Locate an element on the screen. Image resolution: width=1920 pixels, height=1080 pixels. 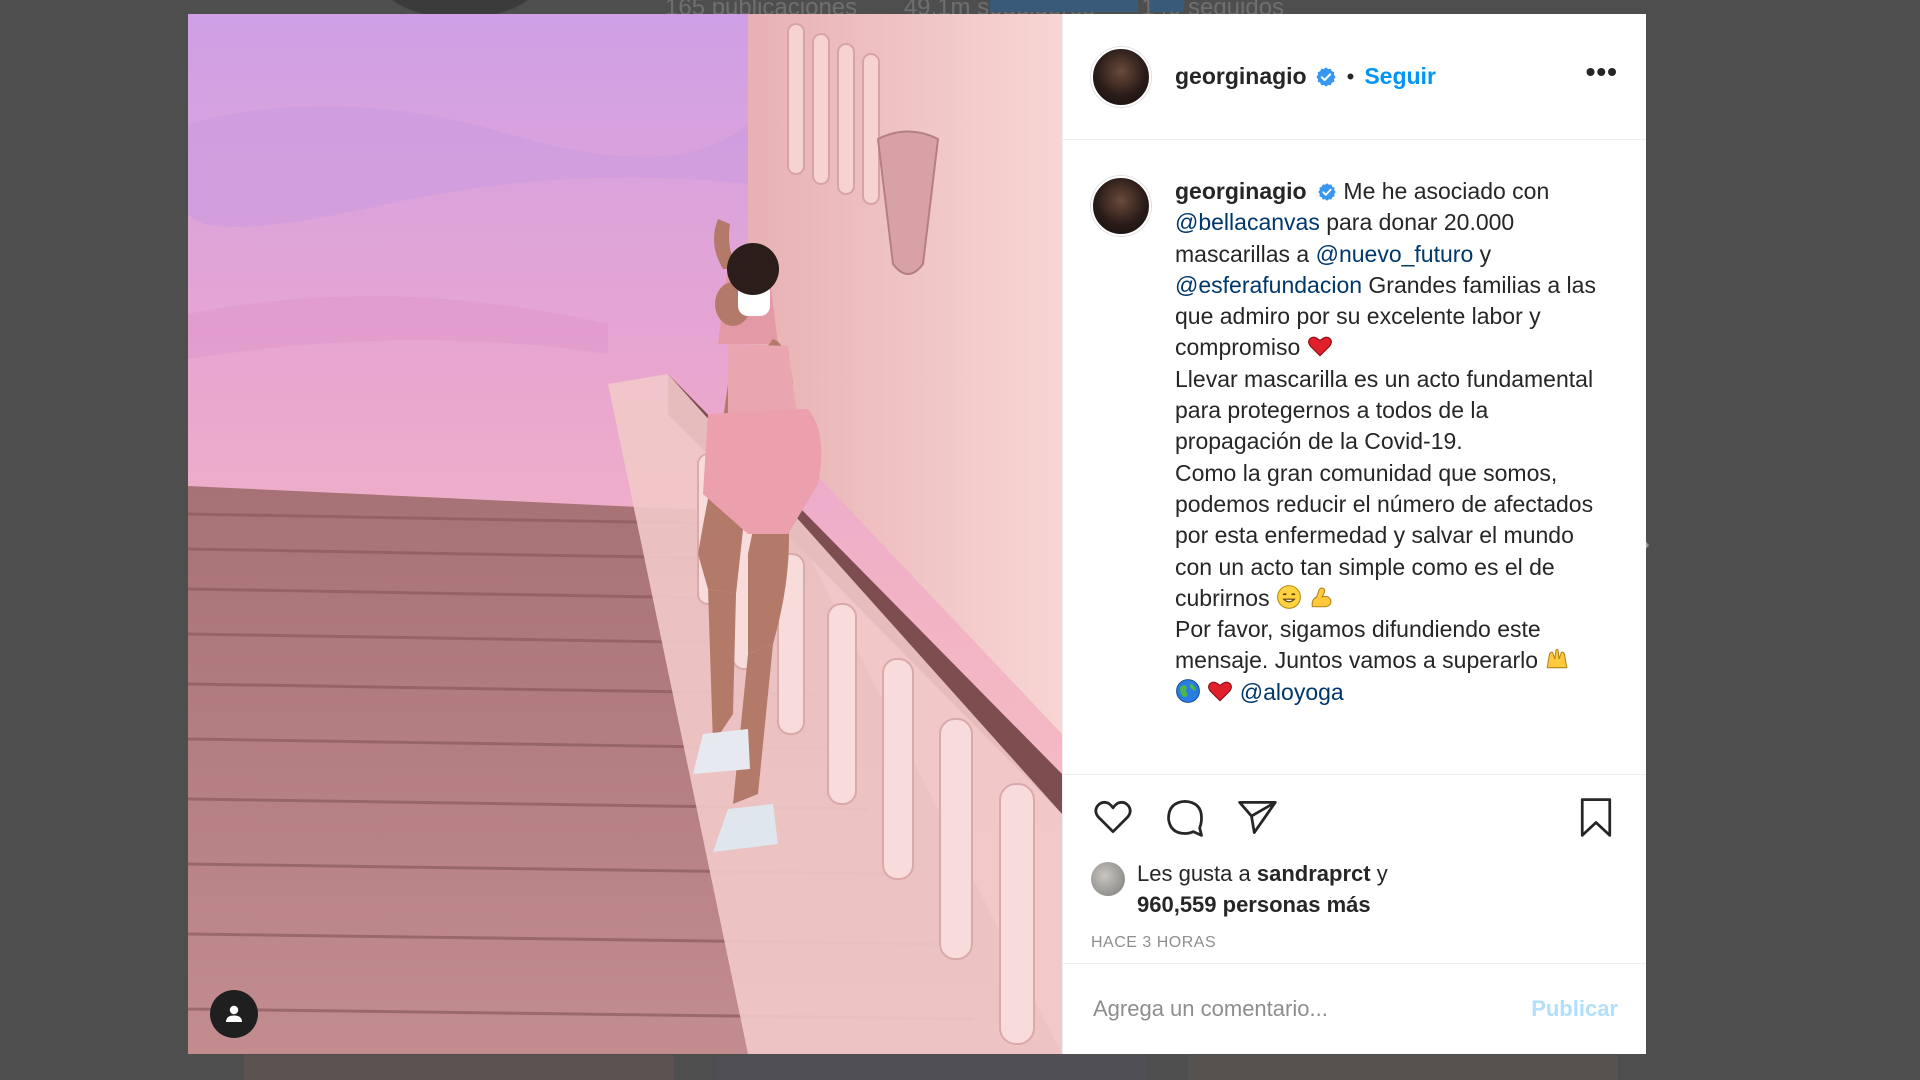
save-bookmark-icon is located at coordinates (1596, 817).